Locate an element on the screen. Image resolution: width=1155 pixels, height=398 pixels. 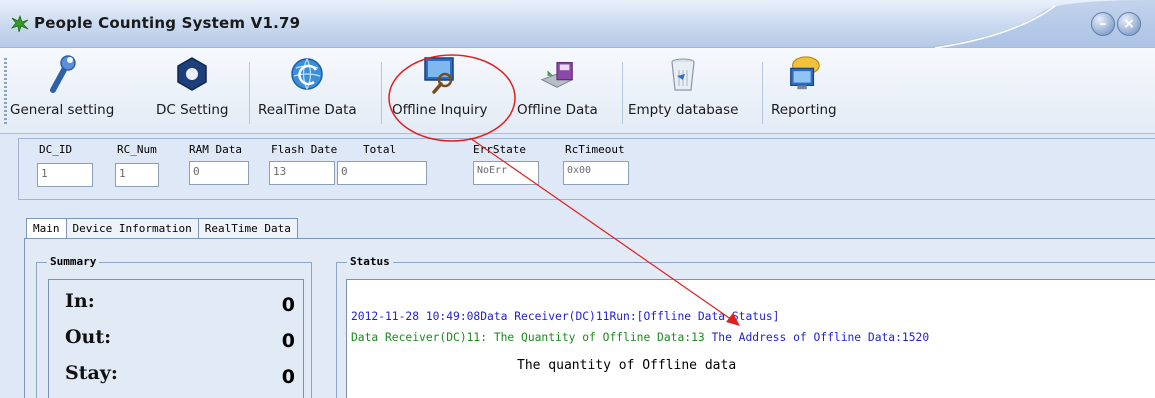
wrench-icon is located at coordinates (62, 74).